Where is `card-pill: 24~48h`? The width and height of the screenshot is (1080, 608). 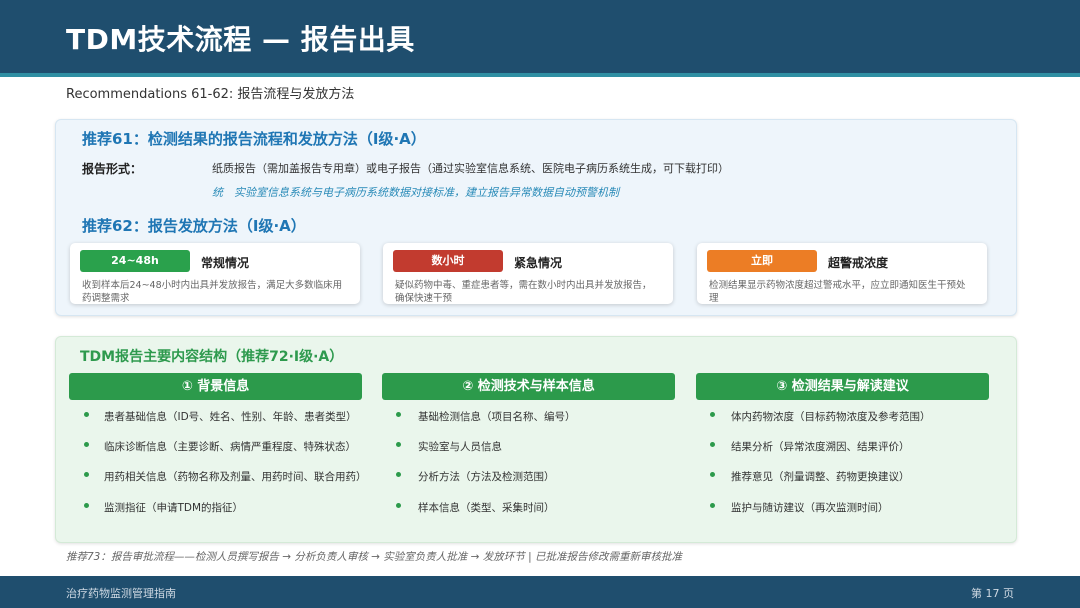
card-pill: 24~48h is located at coordinates (135, 261).